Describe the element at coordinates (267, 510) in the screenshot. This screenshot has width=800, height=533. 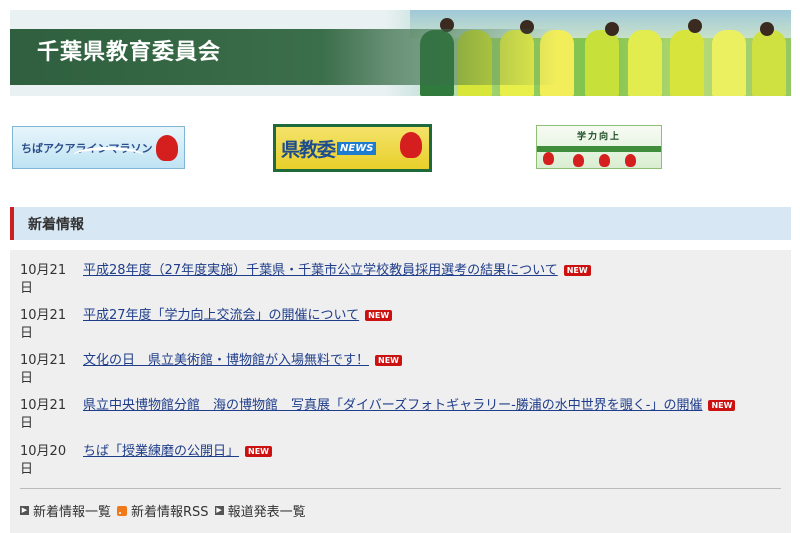
I see `press-release-link: 報道発表一覧` at that location.